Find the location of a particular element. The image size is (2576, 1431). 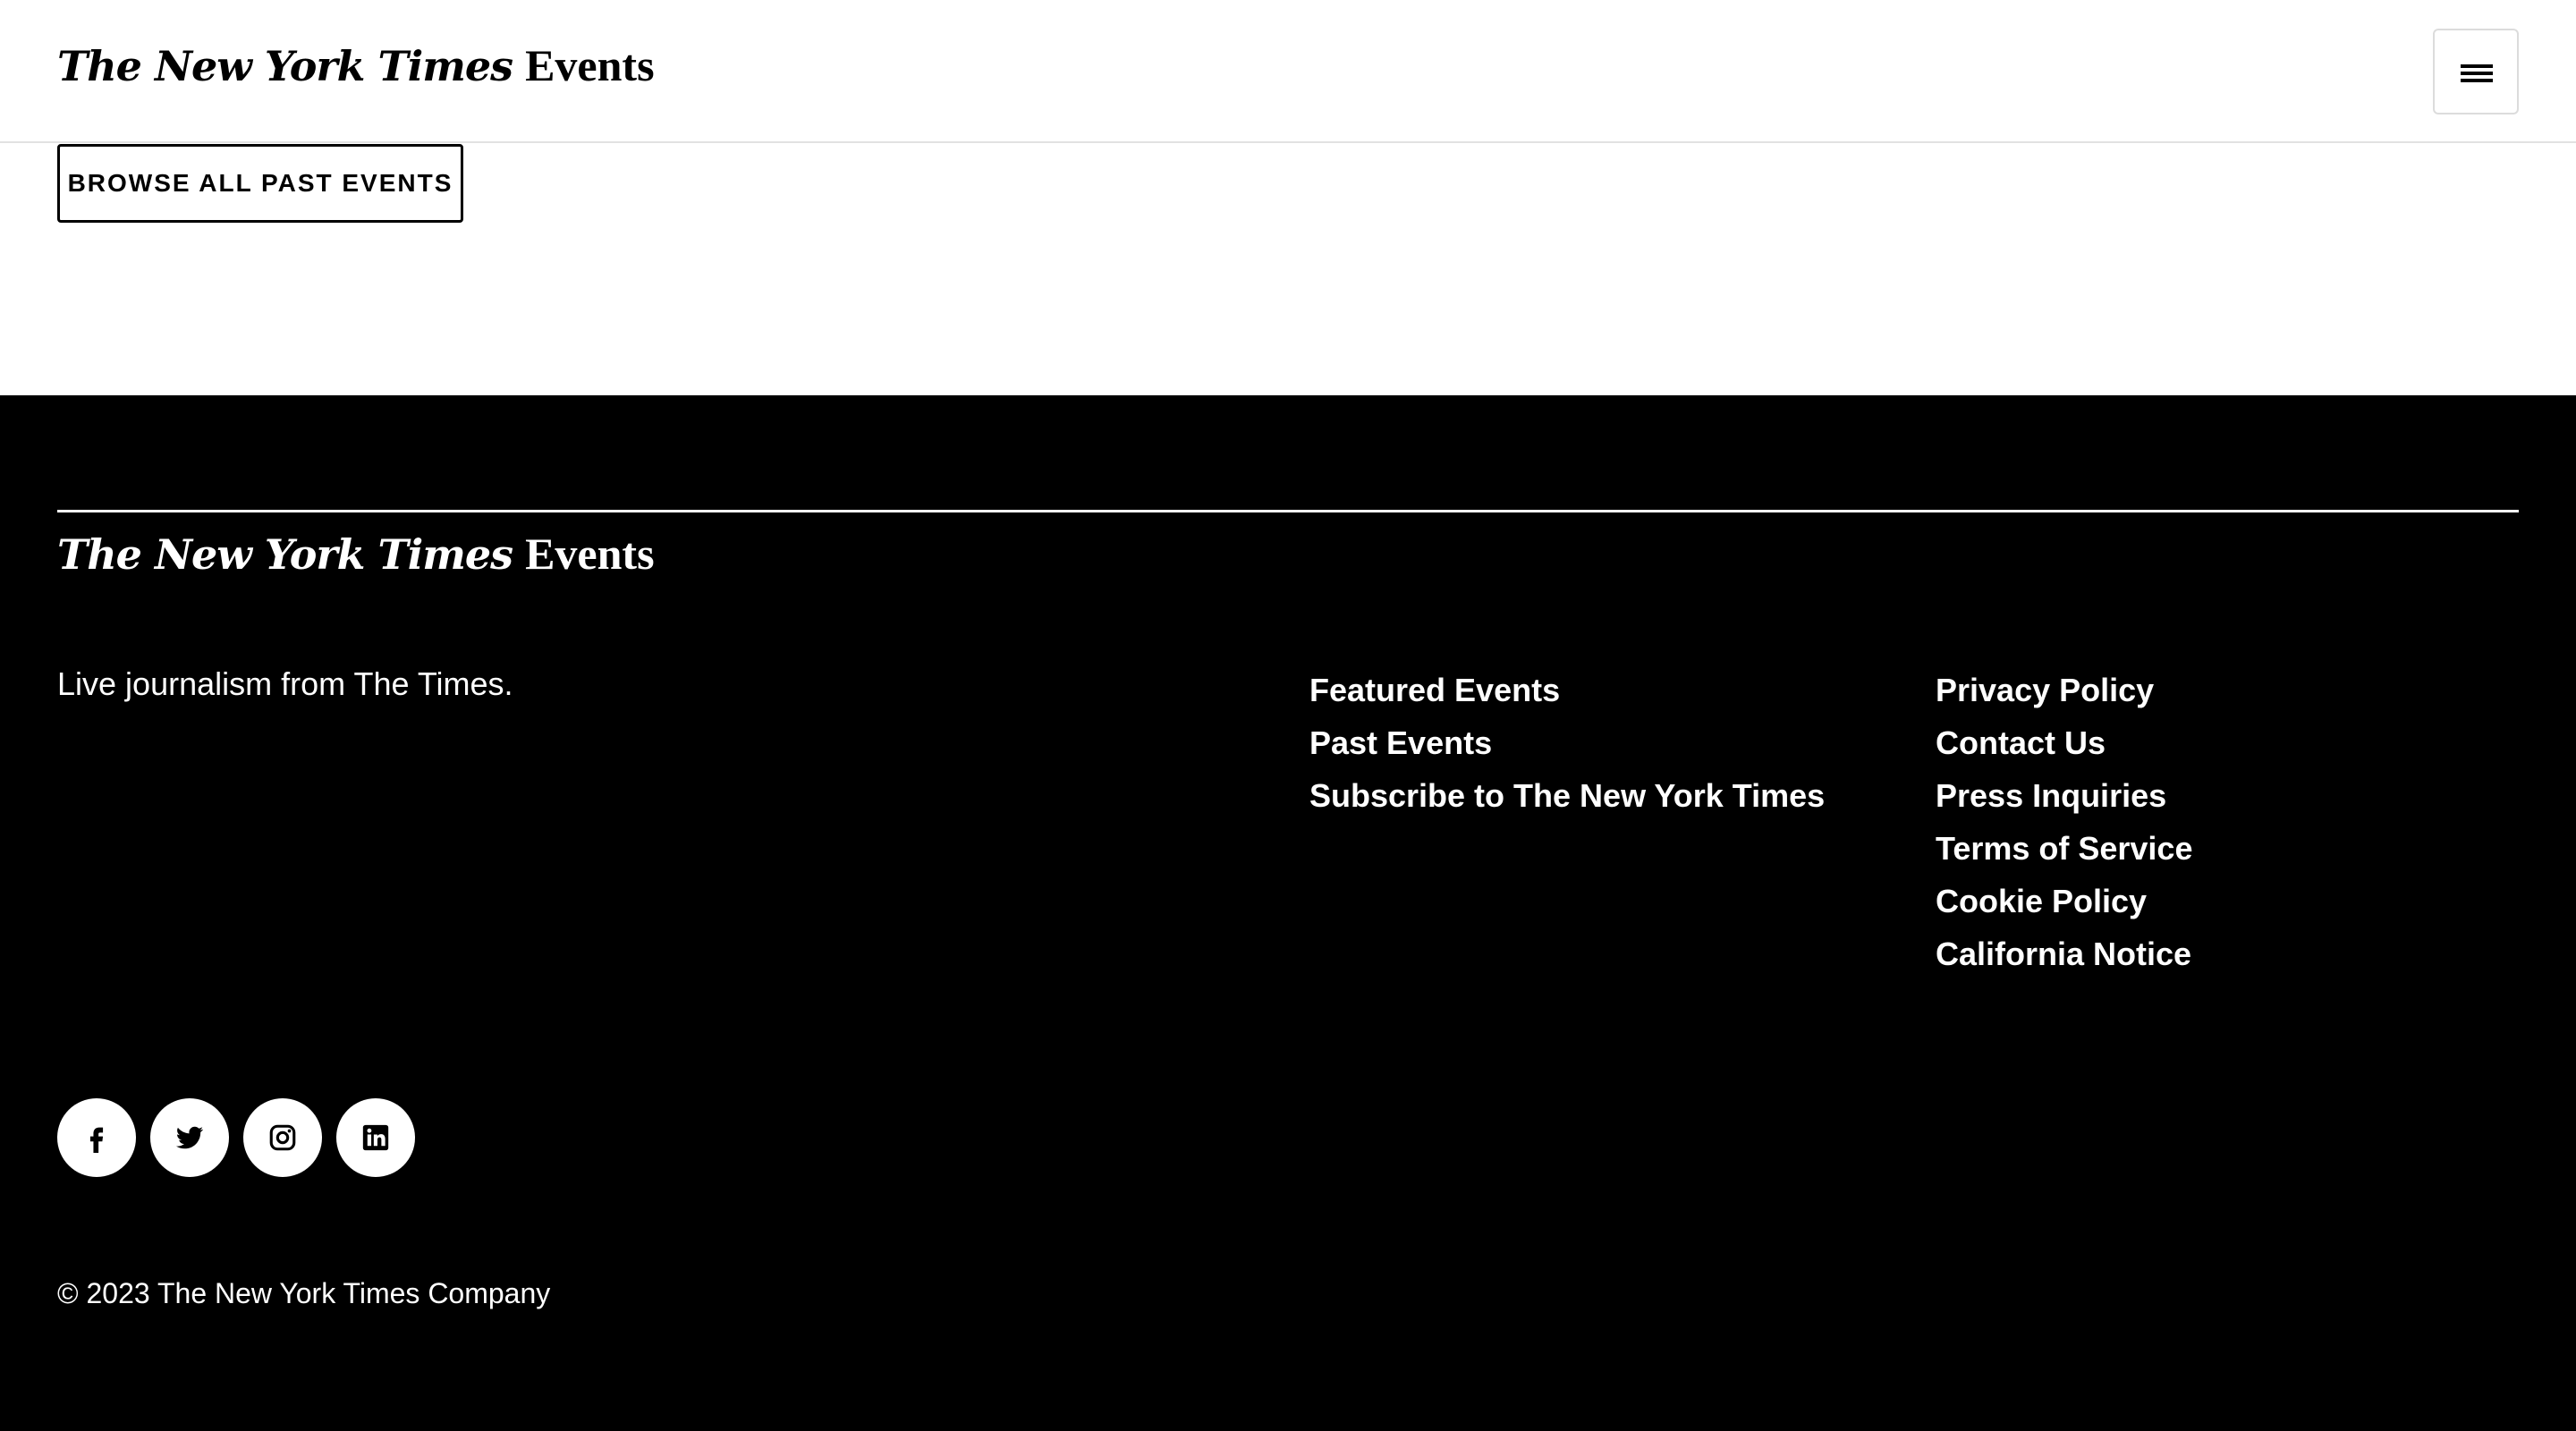

nyt-events-logo: The New York Times Events is located at coordinates (356, 65).